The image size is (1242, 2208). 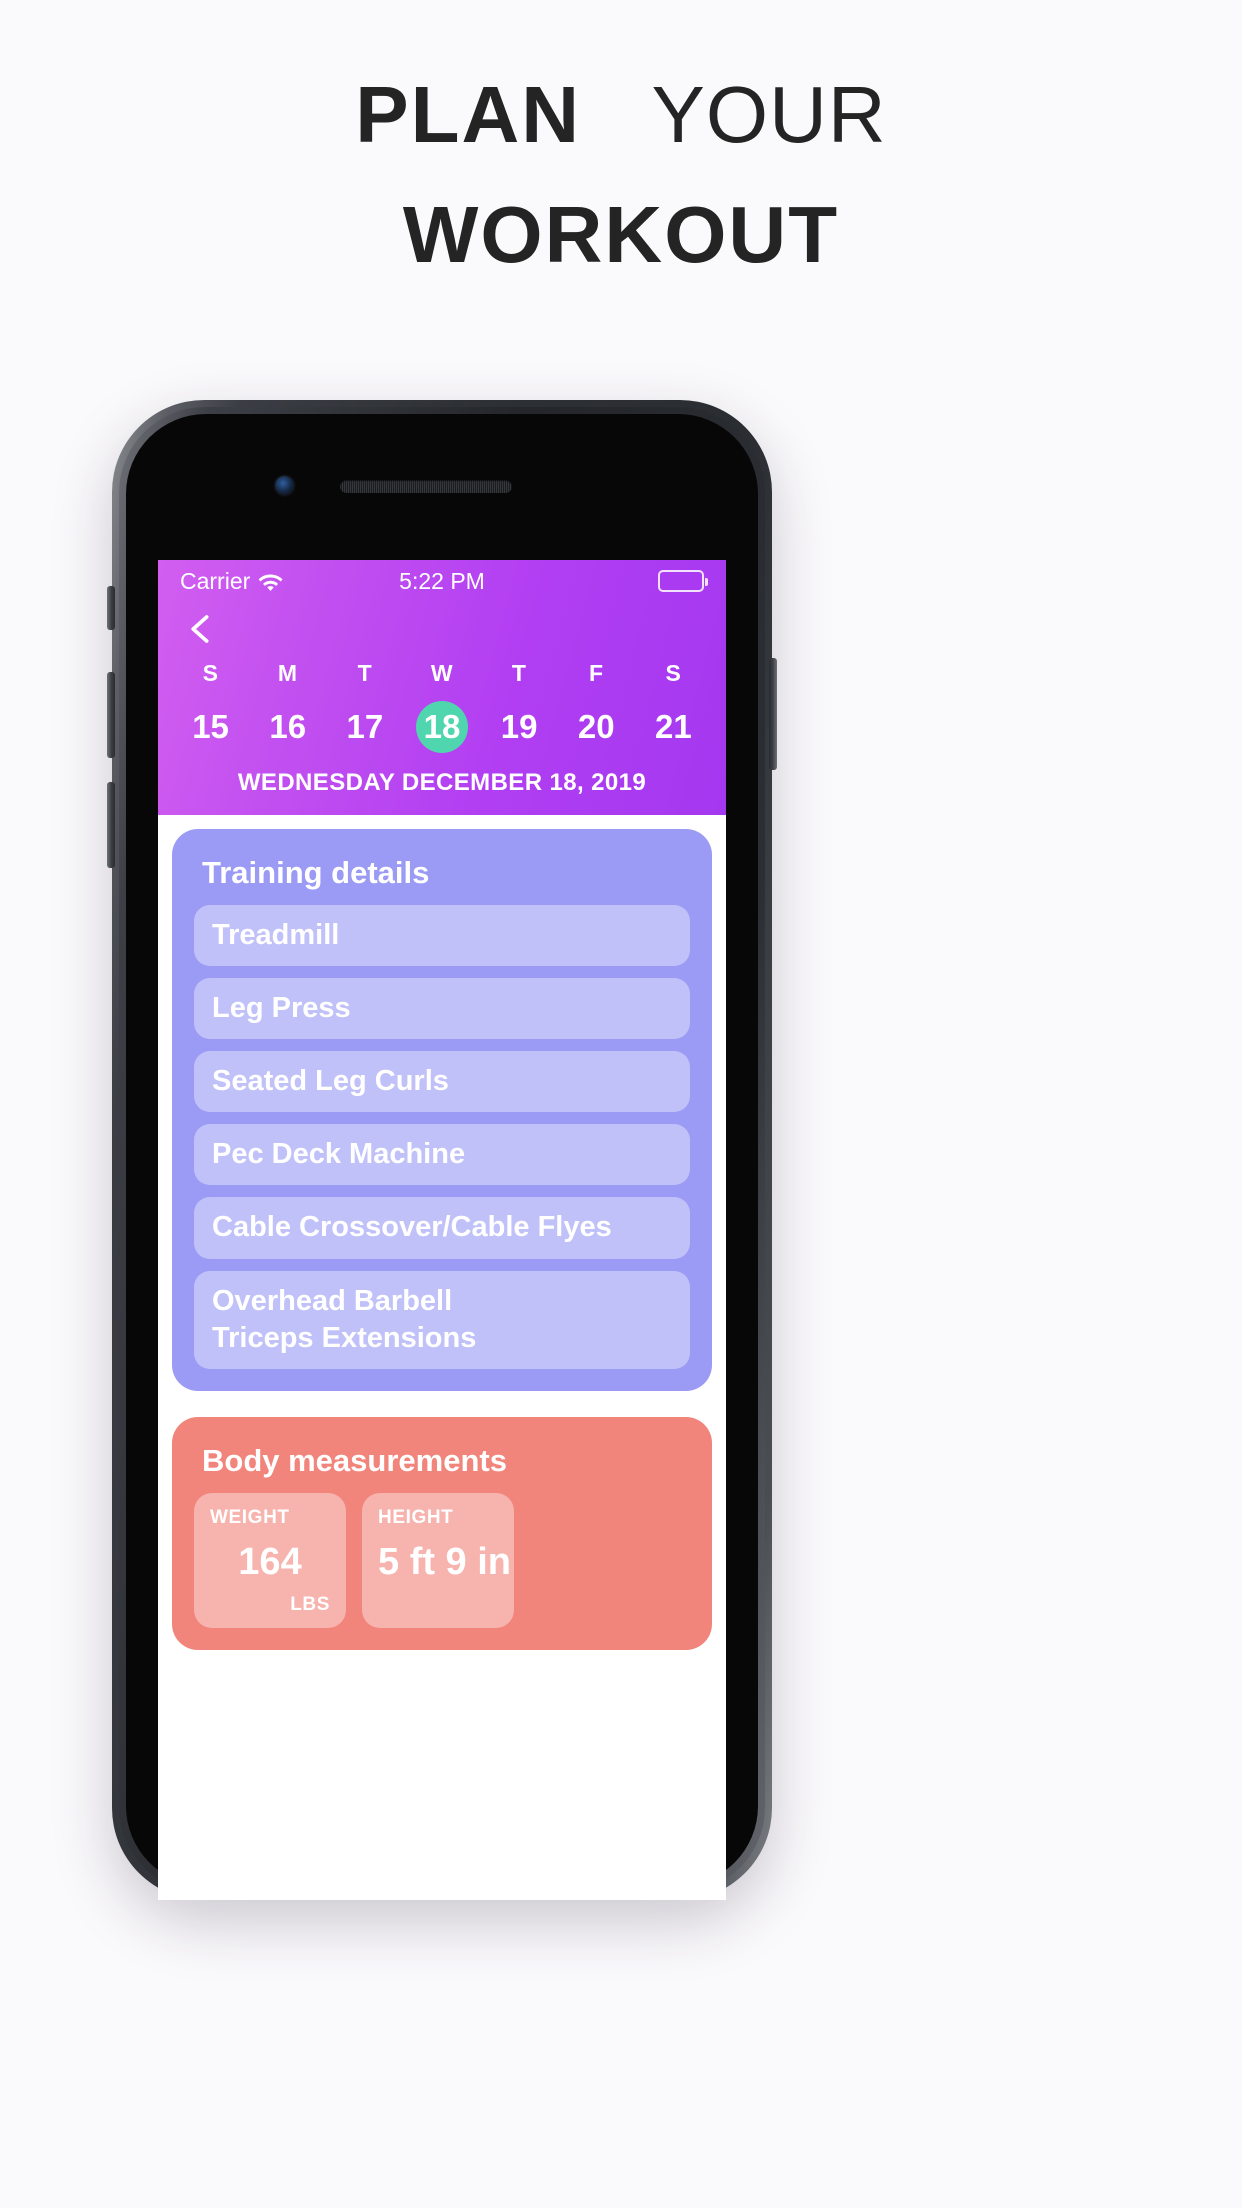 What do you see at coordinates (215, 580) in the screenshot?
I see `carrier-label: Carrier` at bounding box center [215, 580].